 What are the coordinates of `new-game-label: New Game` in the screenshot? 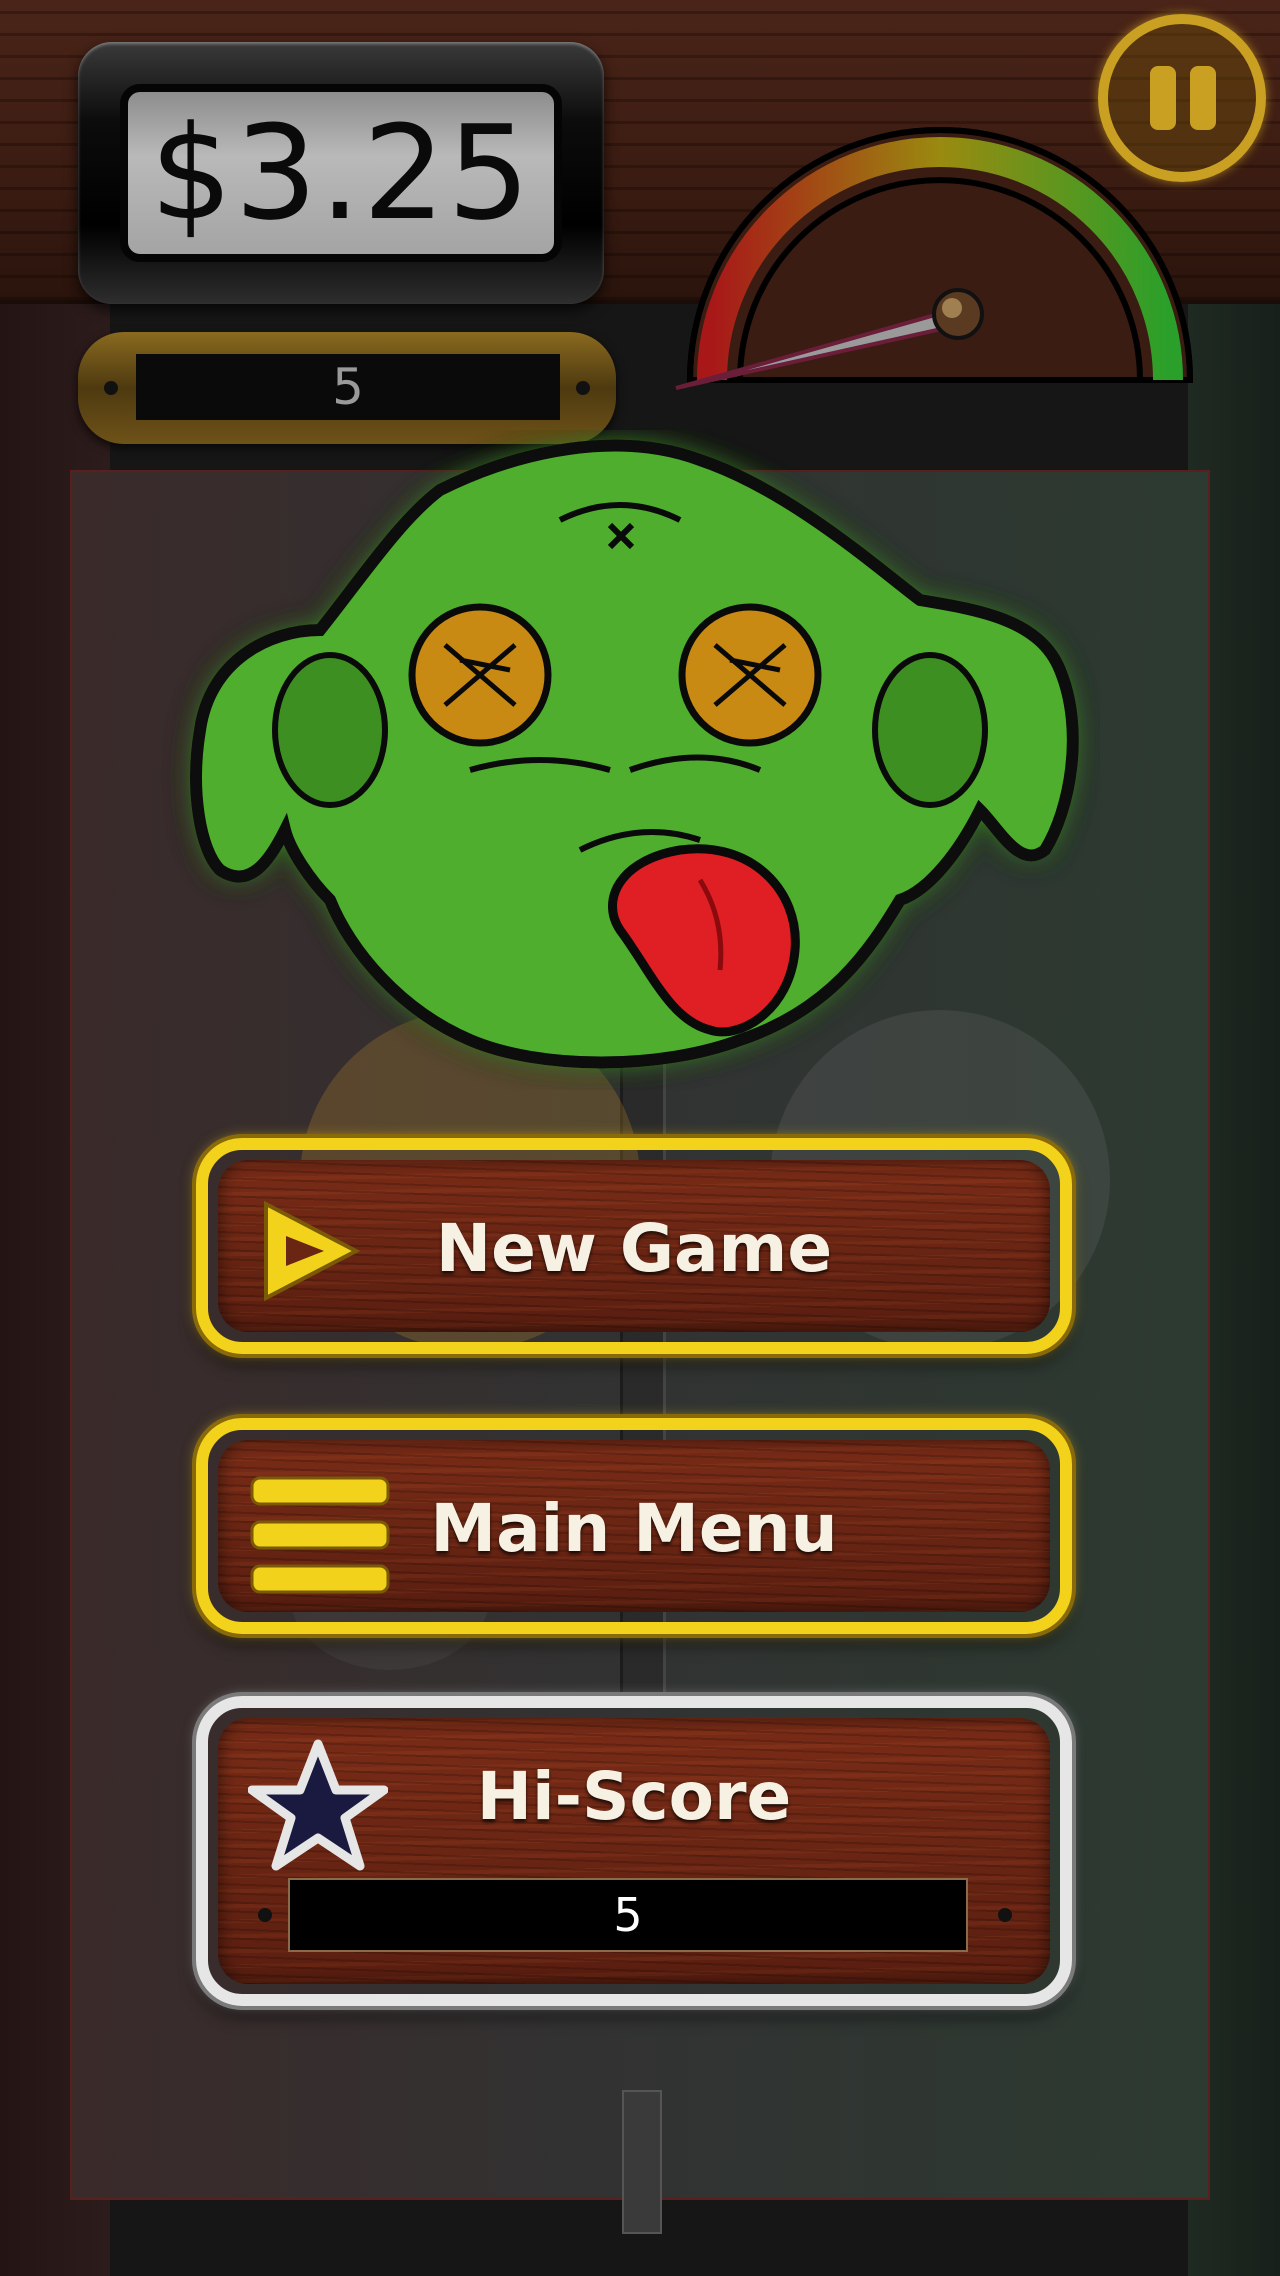 It's located at (634, 1248).